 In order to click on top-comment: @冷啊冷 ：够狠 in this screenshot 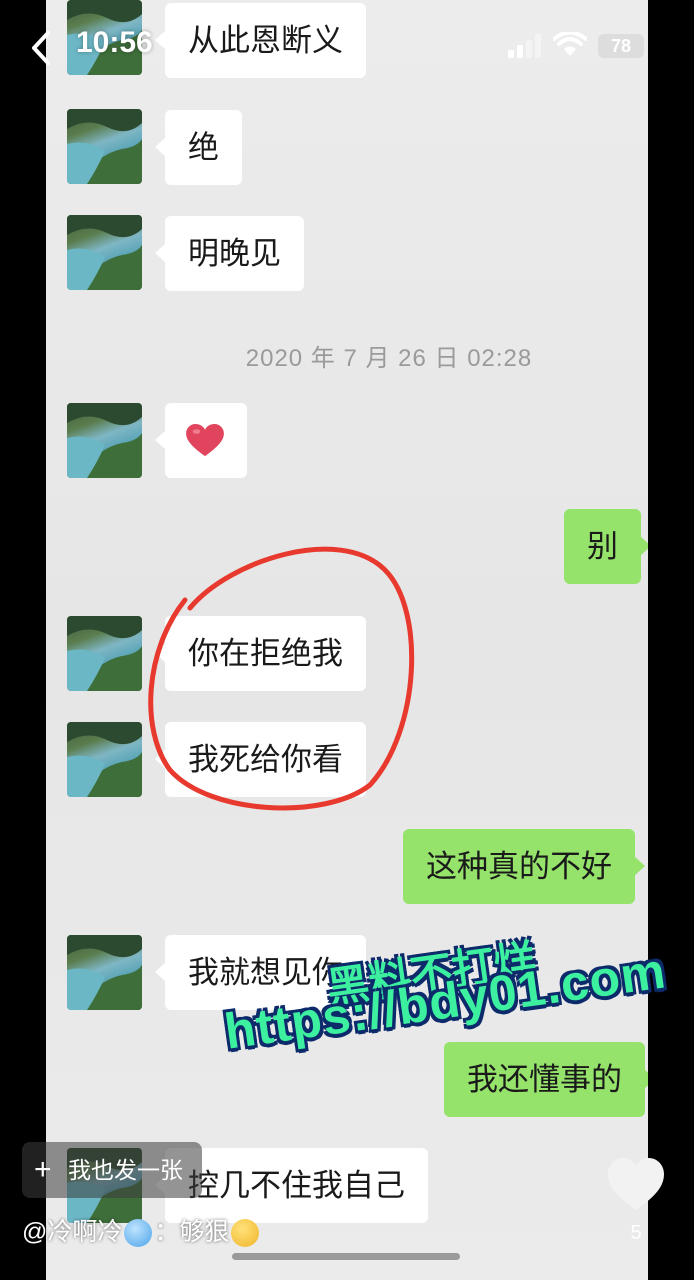, I will do `click(141, 1230)`.